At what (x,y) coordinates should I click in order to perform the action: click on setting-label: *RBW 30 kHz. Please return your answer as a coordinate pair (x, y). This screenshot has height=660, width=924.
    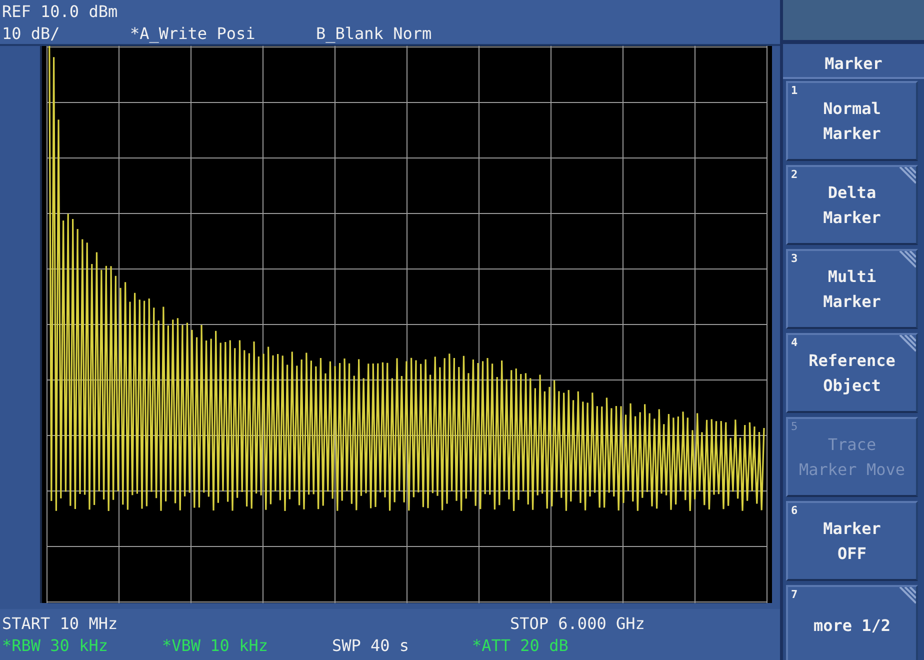
    Looking at the image, I should click on (55, 646).